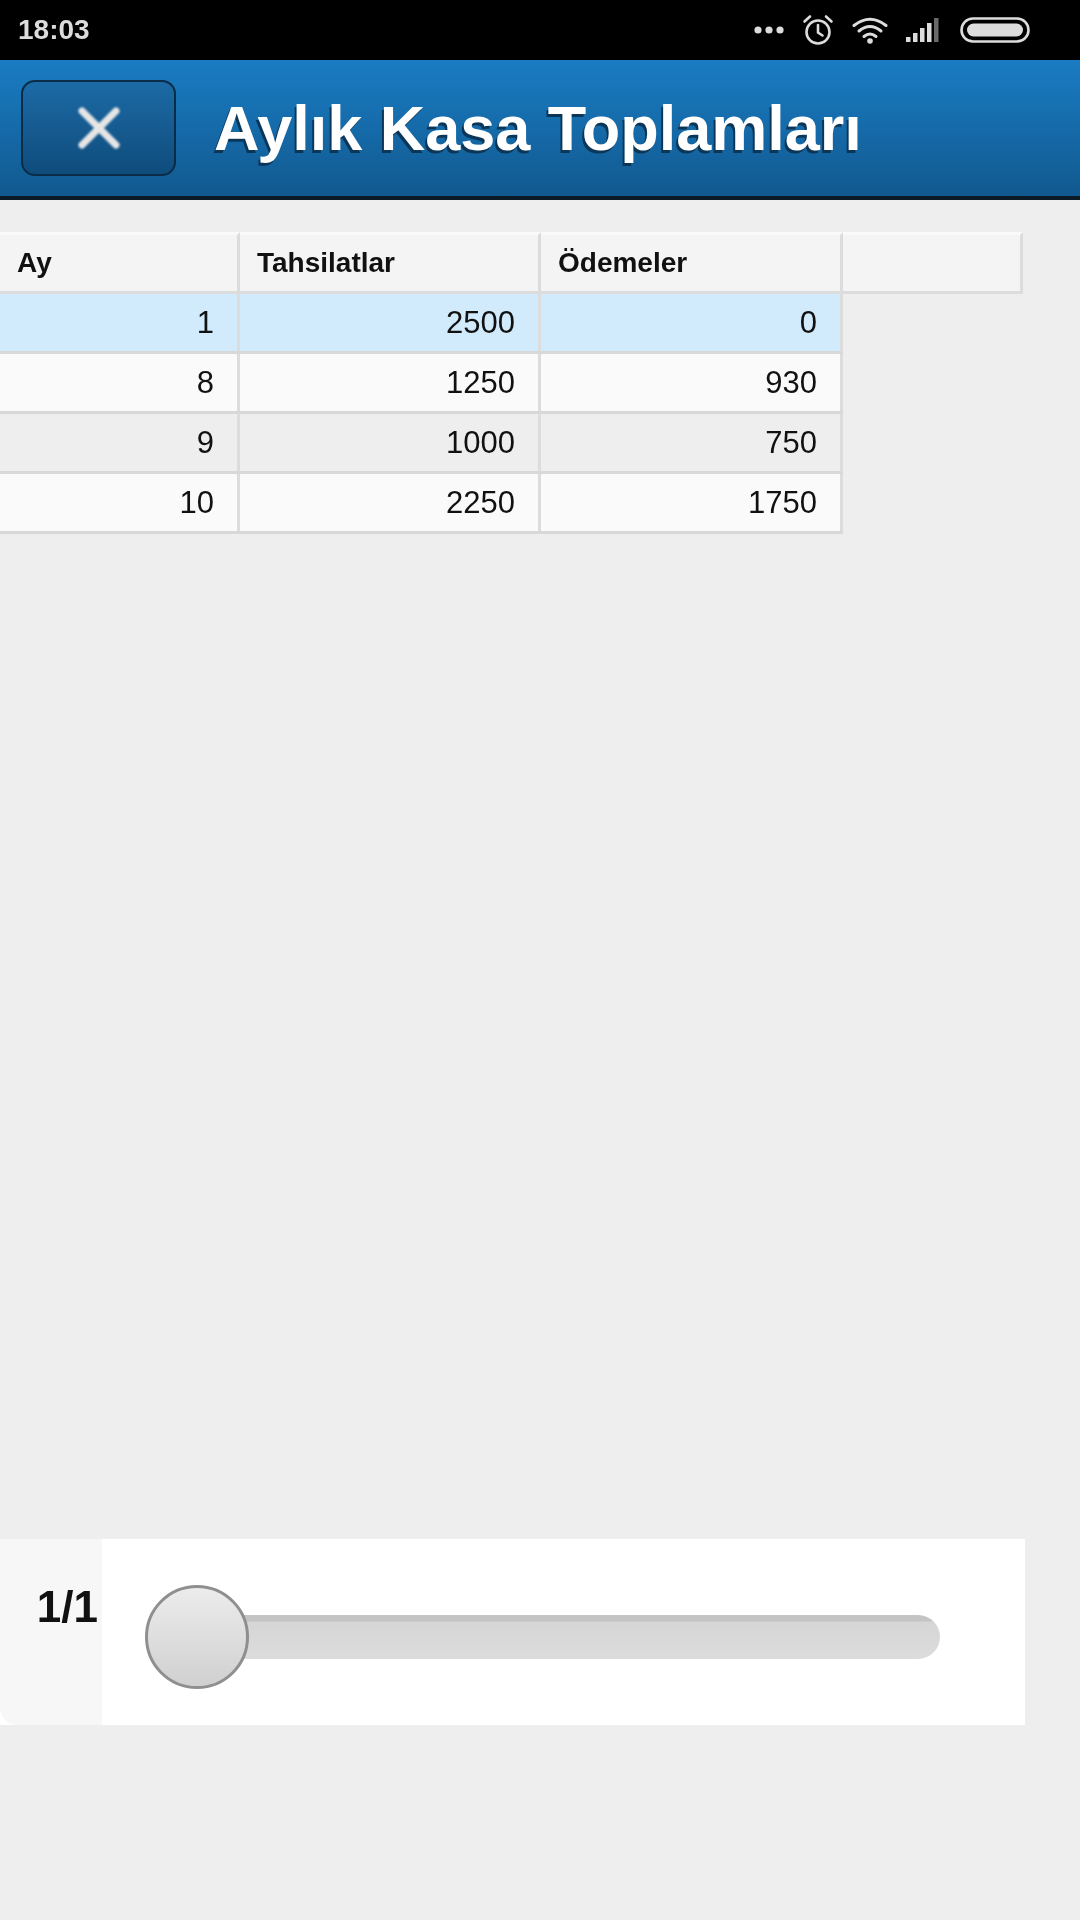 The image size is (1080, 1920). I want to click on table-cell: 1, so click(120, 322).